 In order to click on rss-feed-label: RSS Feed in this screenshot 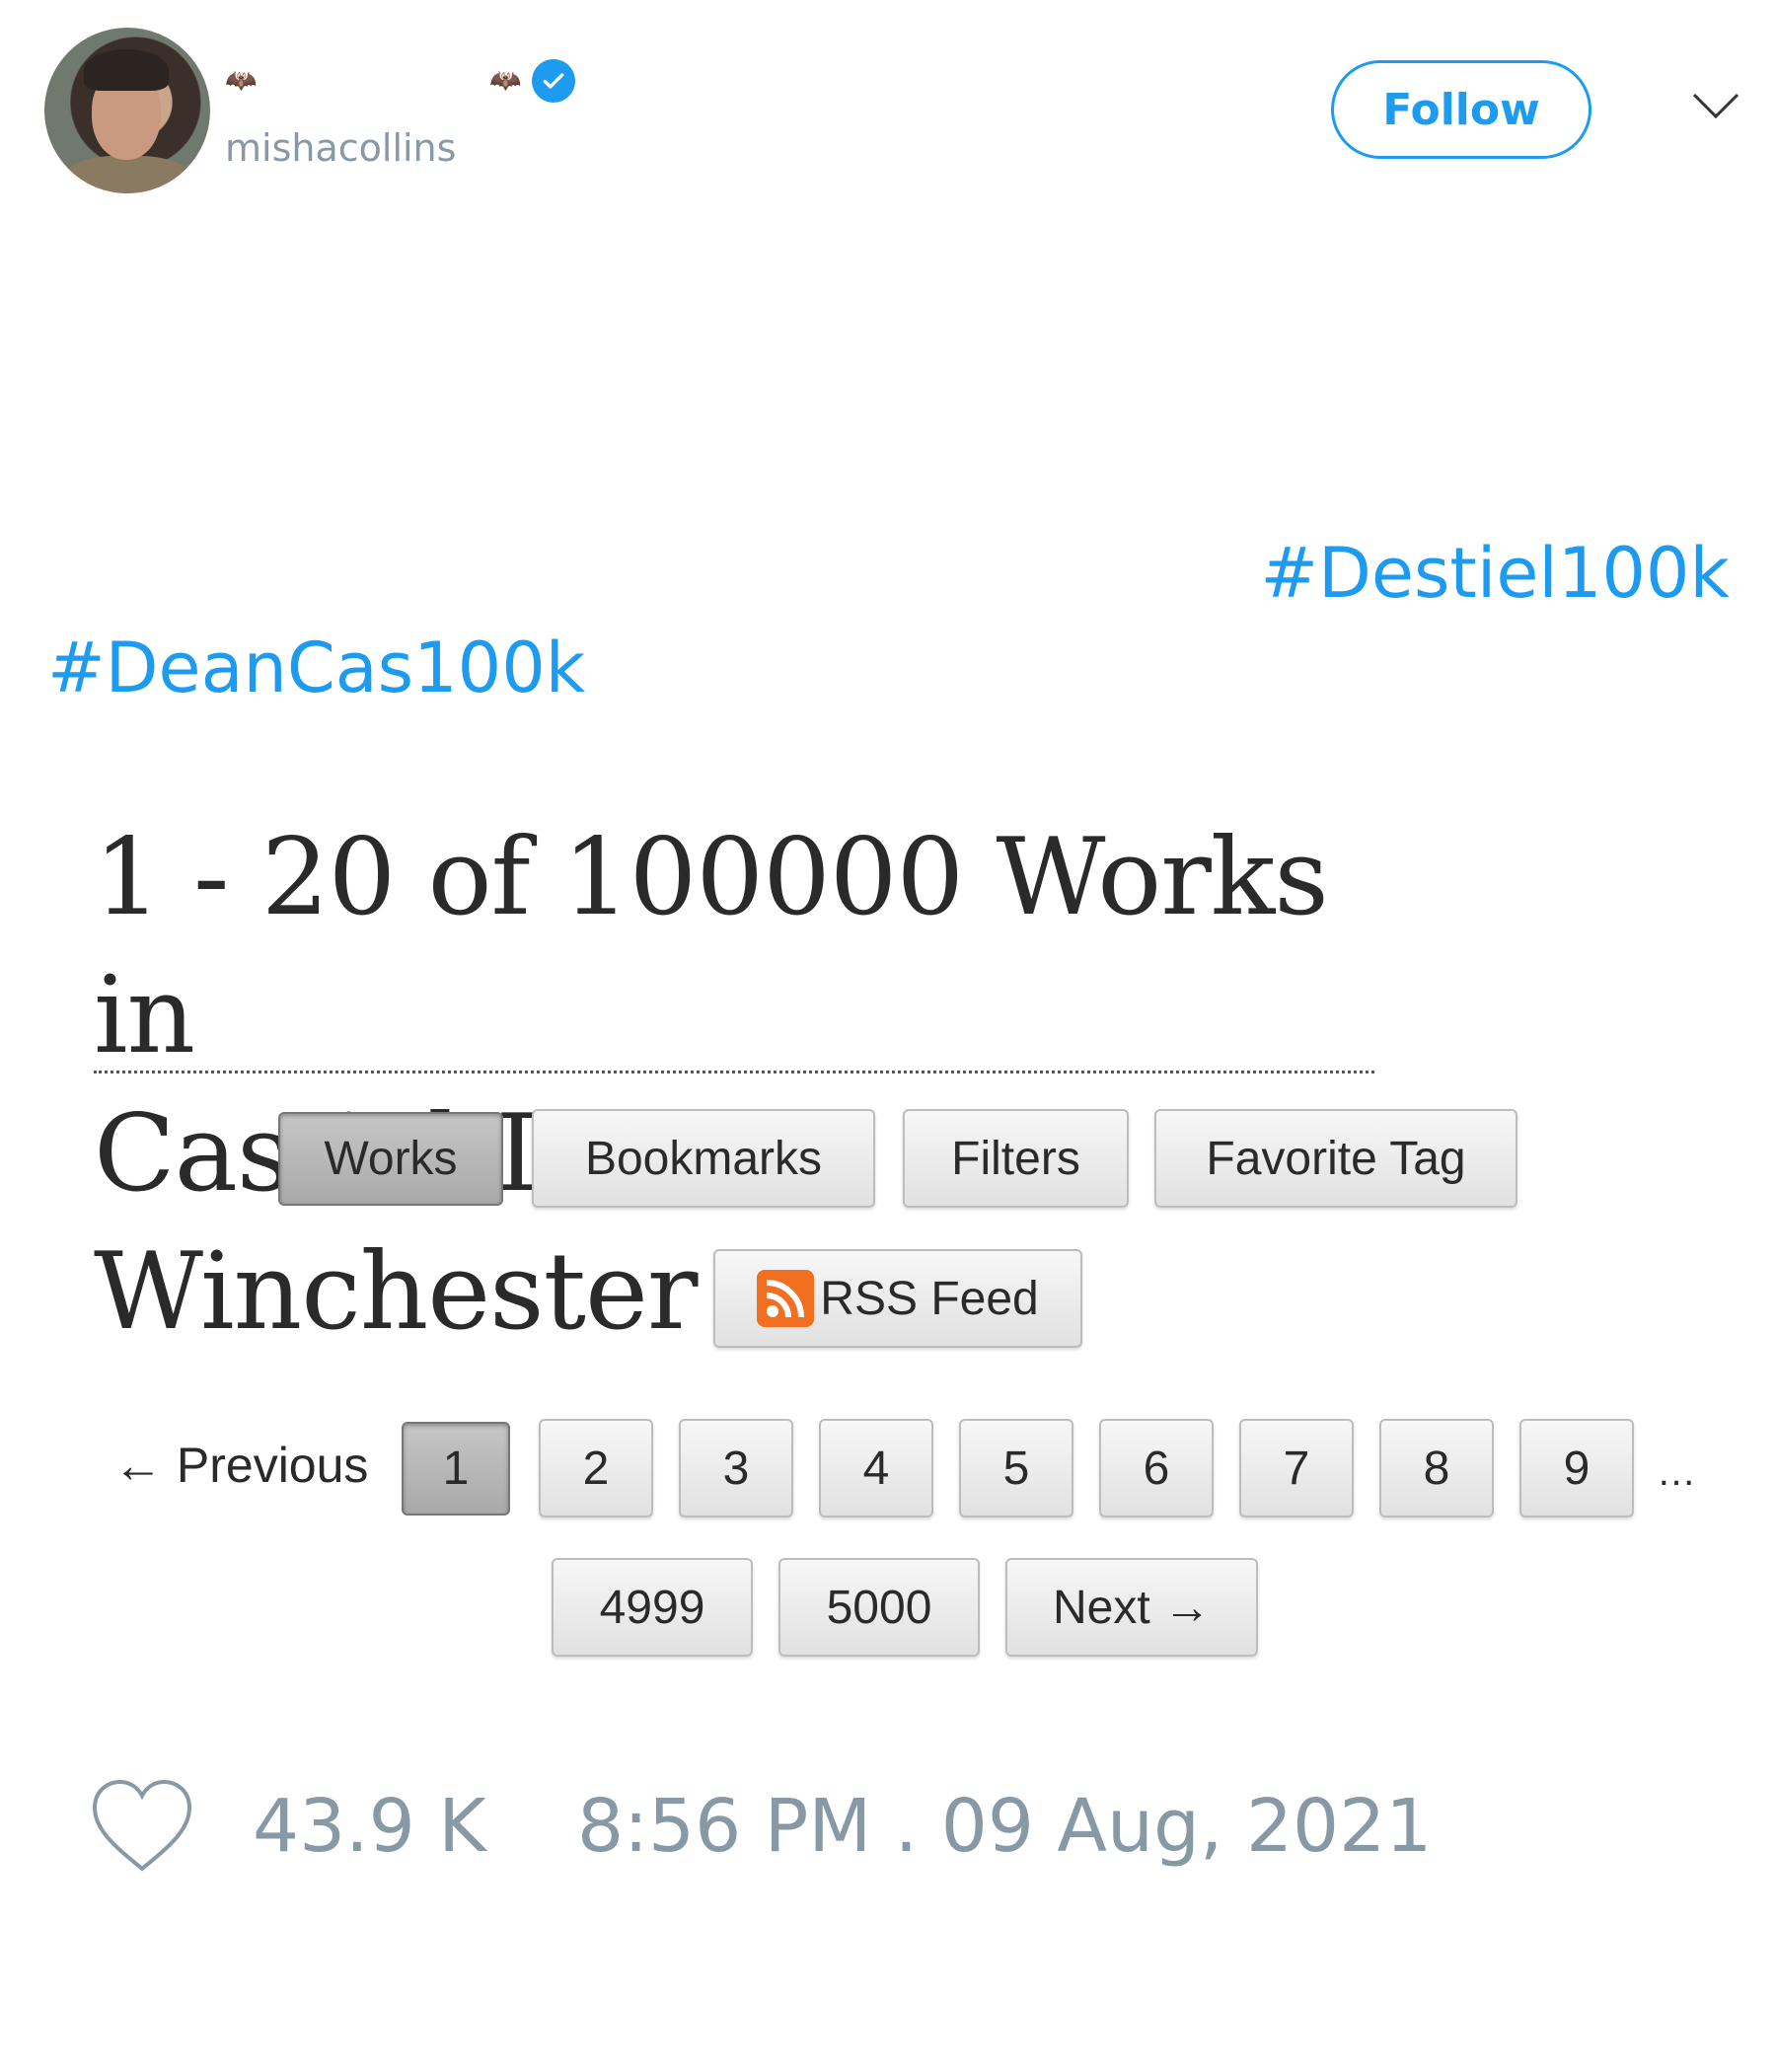, I will do `click(929, 1299)`.